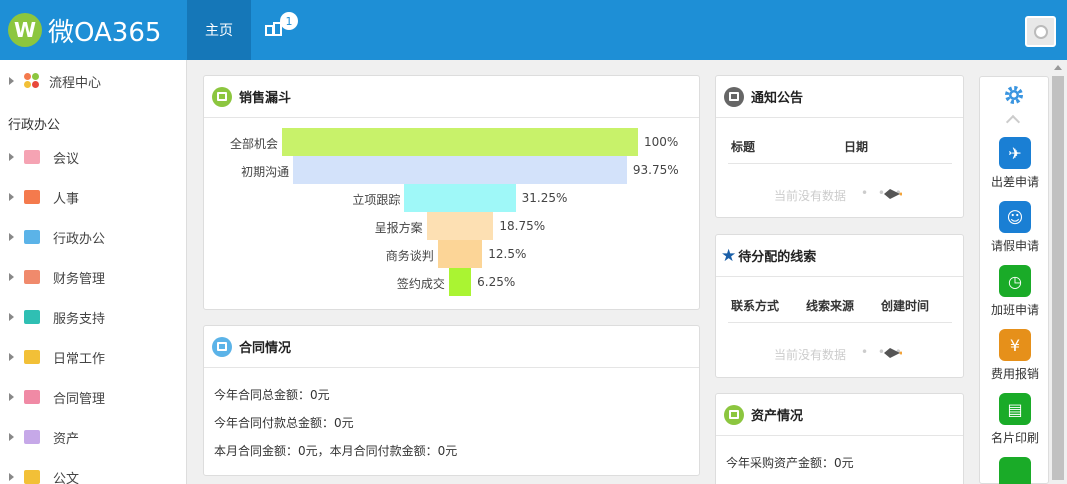  Describe the element at coordinates (336, 451) in the screenshot. I see `contract-month: 本月合同金额：0元，本月合同付款金额：0元` at that location.